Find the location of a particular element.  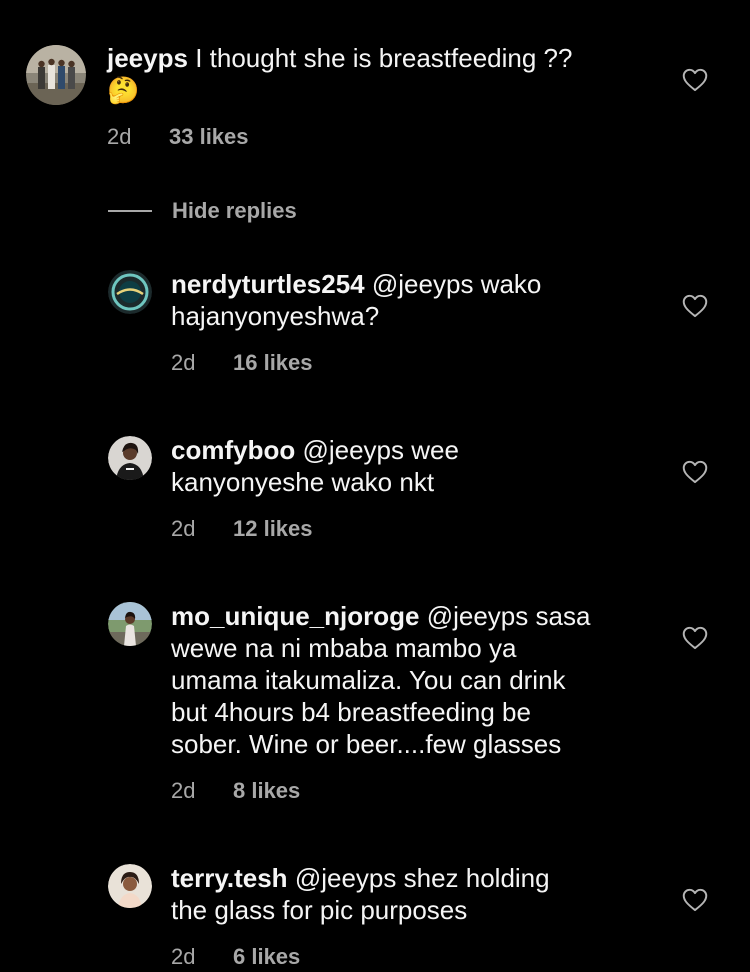

comment-meta: 2d 16 likes is located at coordinates (242, 363).